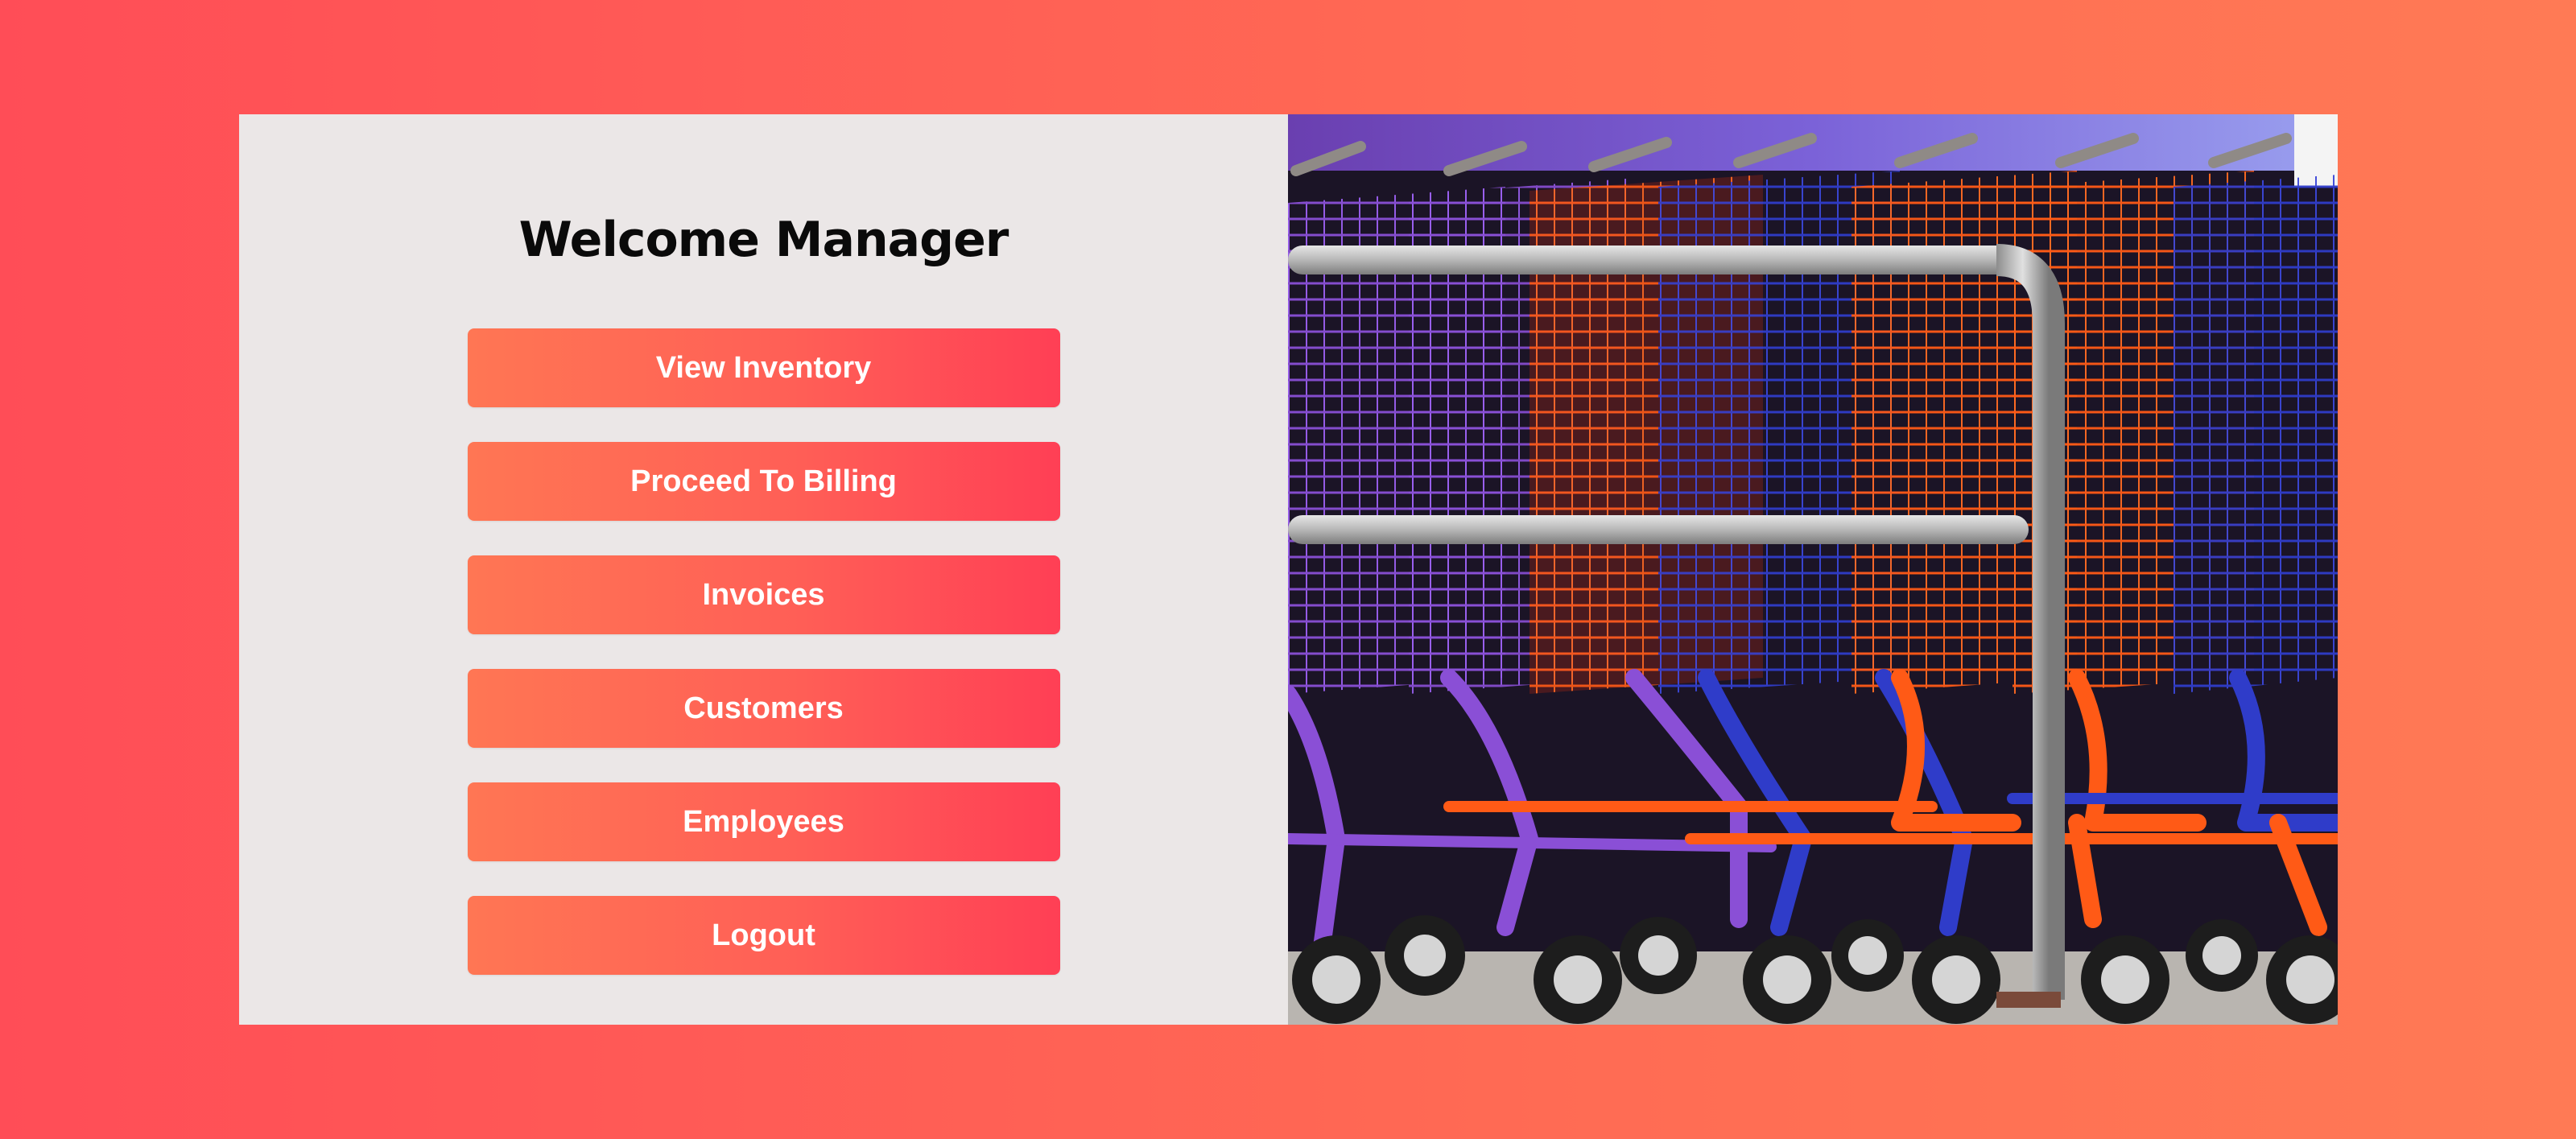 This screenshot has width=2576, height=1139. What do you see at coordinates (763, 821) in the screenshot?
I see `employees-button: Employees` at bounding box center [763, 821].